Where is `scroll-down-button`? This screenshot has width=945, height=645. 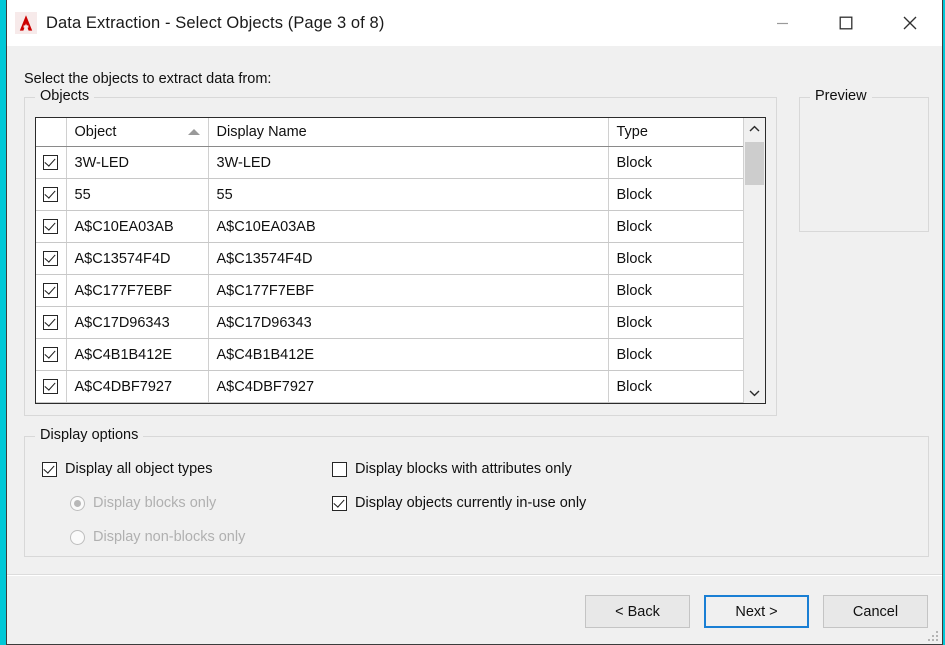 scroll-down-button is located at coordinates (754, 392).